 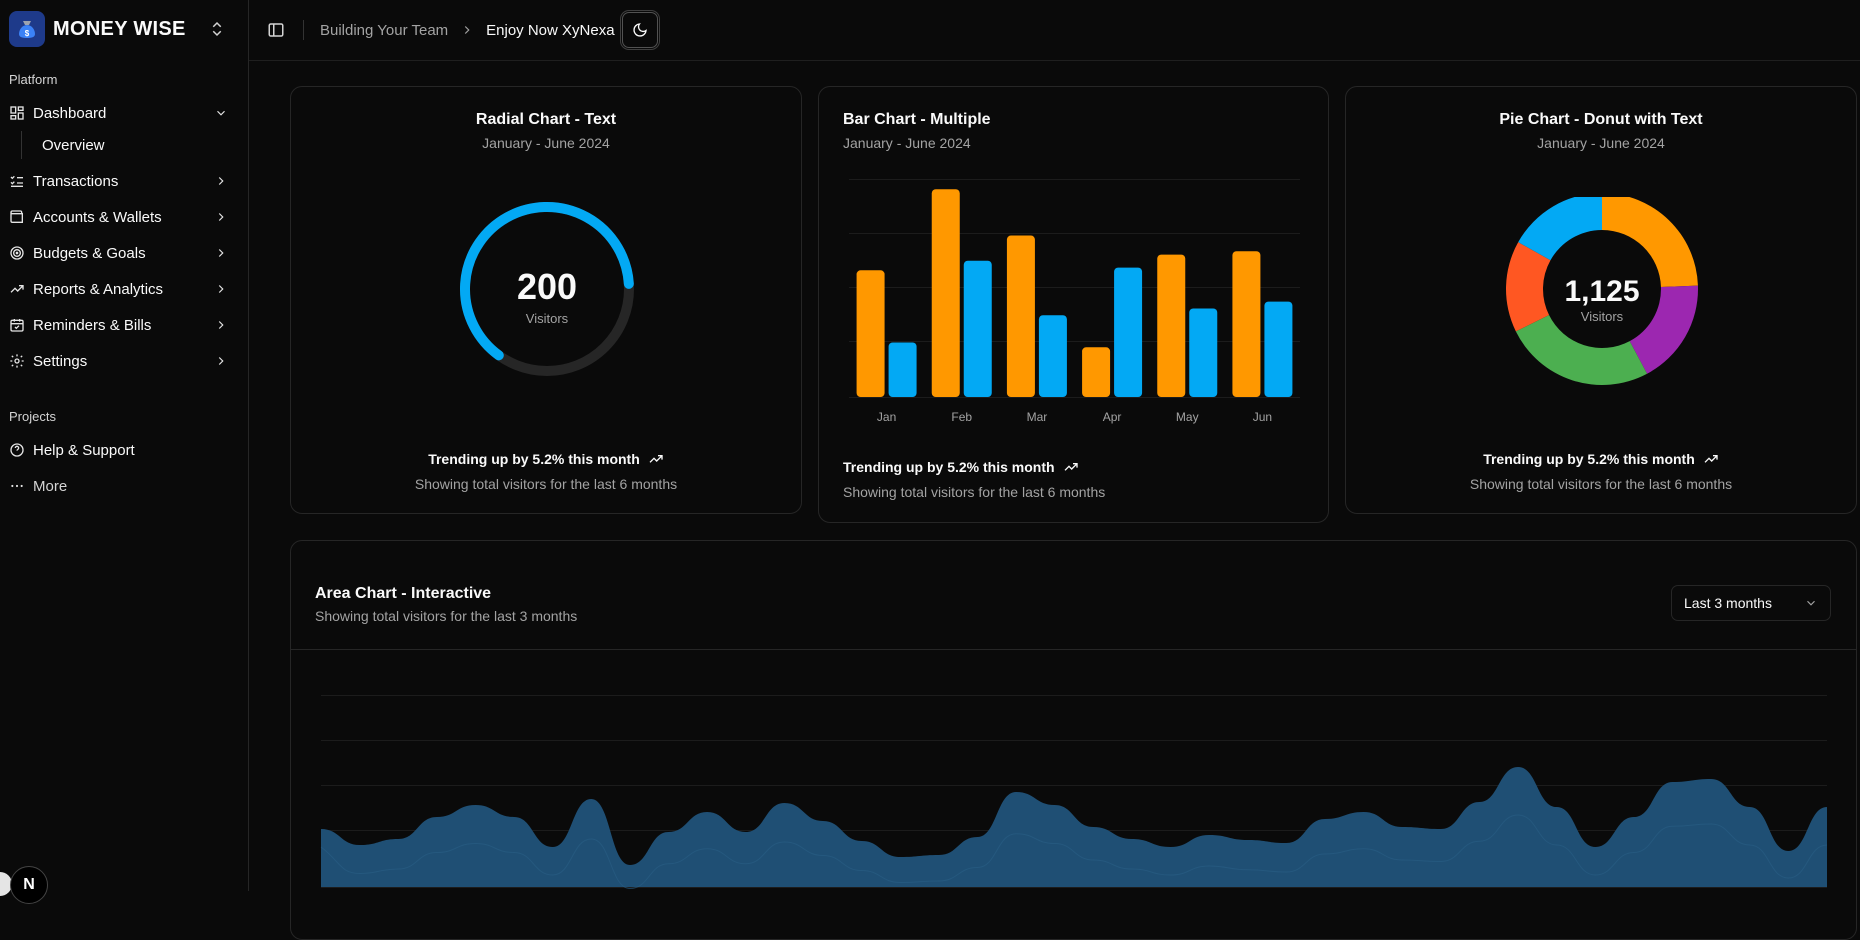 I want to click on breadcrumb-link: Building Your Team, so click(x=384, y=30).